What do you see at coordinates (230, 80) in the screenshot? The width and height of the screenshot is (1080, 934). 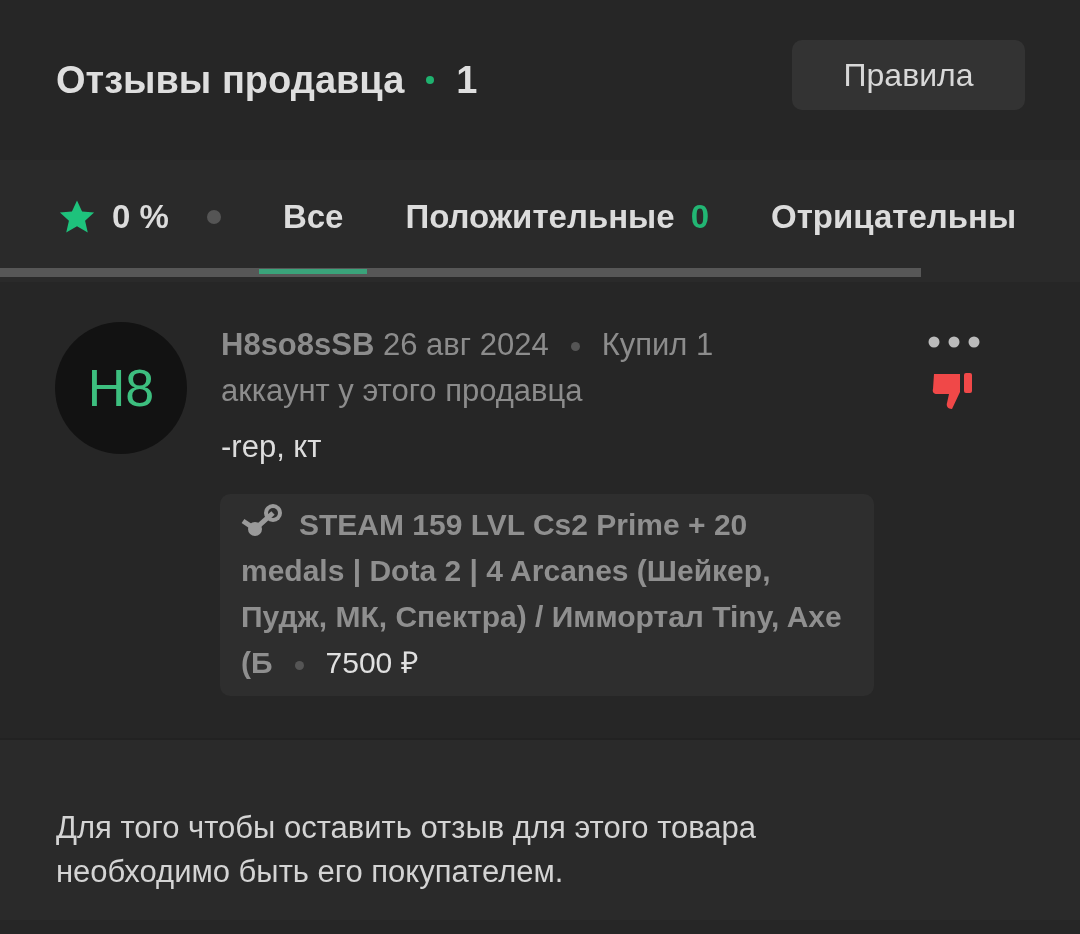 I see `section-title: Отзывы продавца` at bounding box center [230, 80].